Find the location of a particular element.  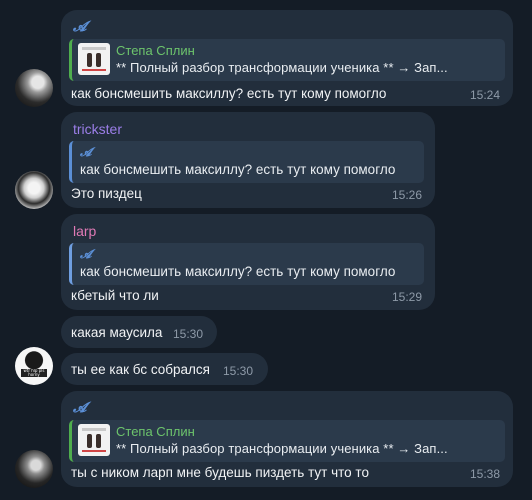

sender-name: trickster is located at coordinates (97, 129).